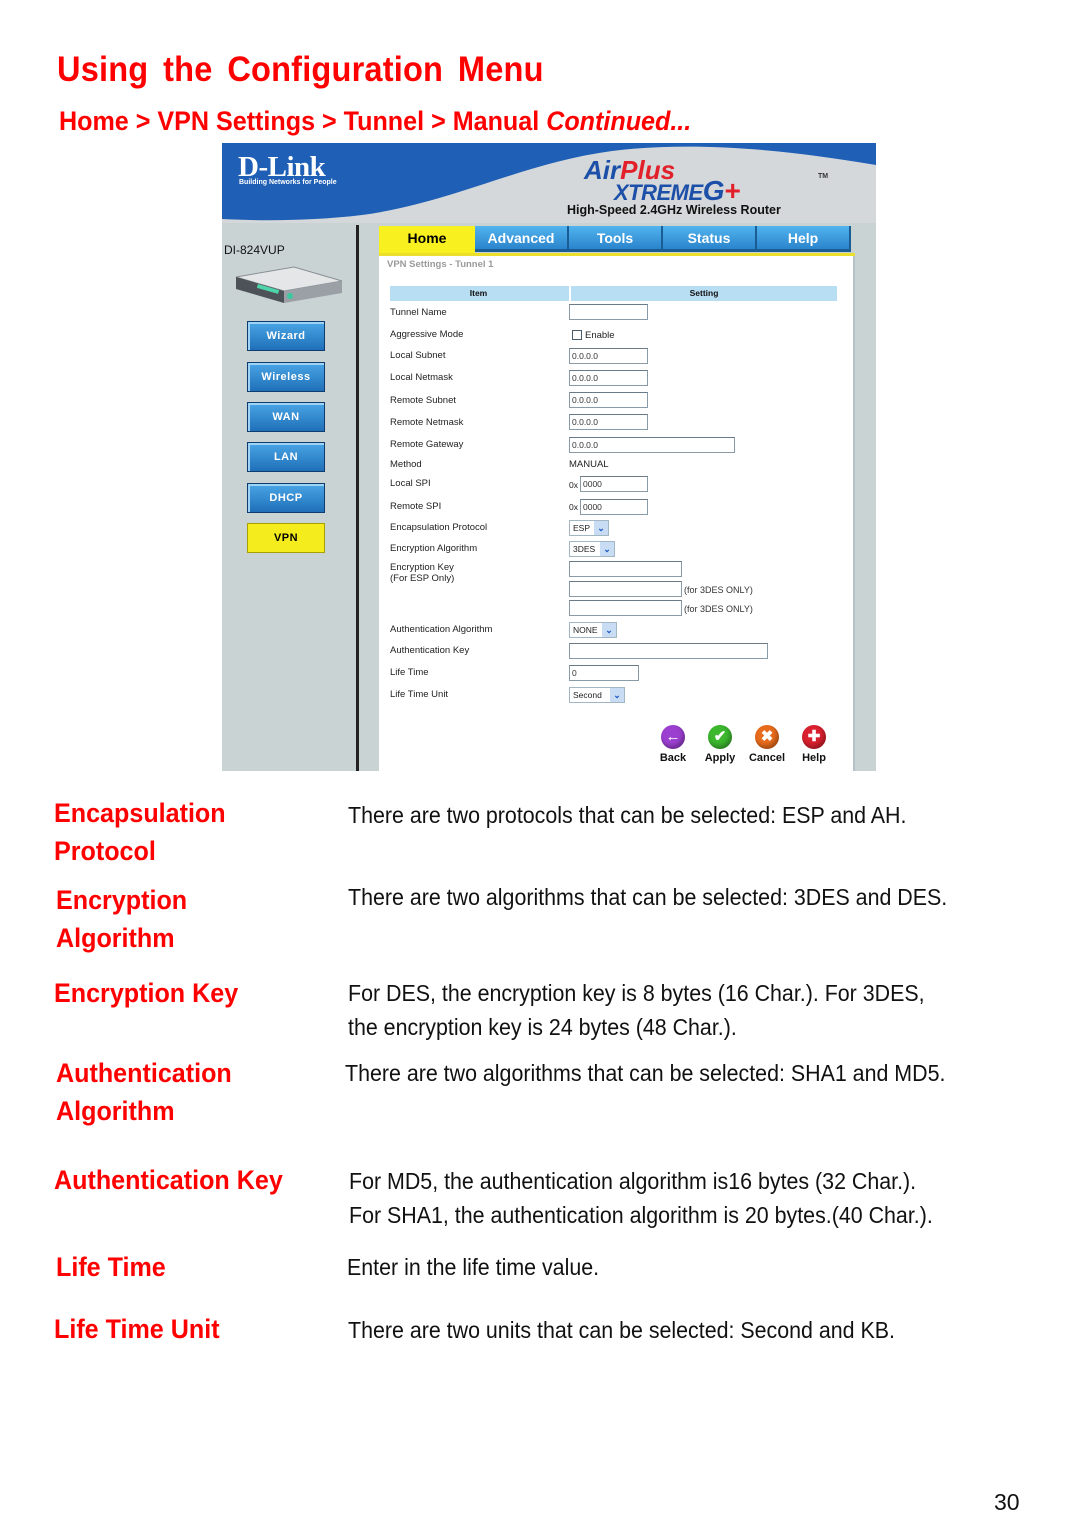  Describe the element at coordinates (587, 695) in the screenshot. I see `life-time-unit-value: Second` at that location.